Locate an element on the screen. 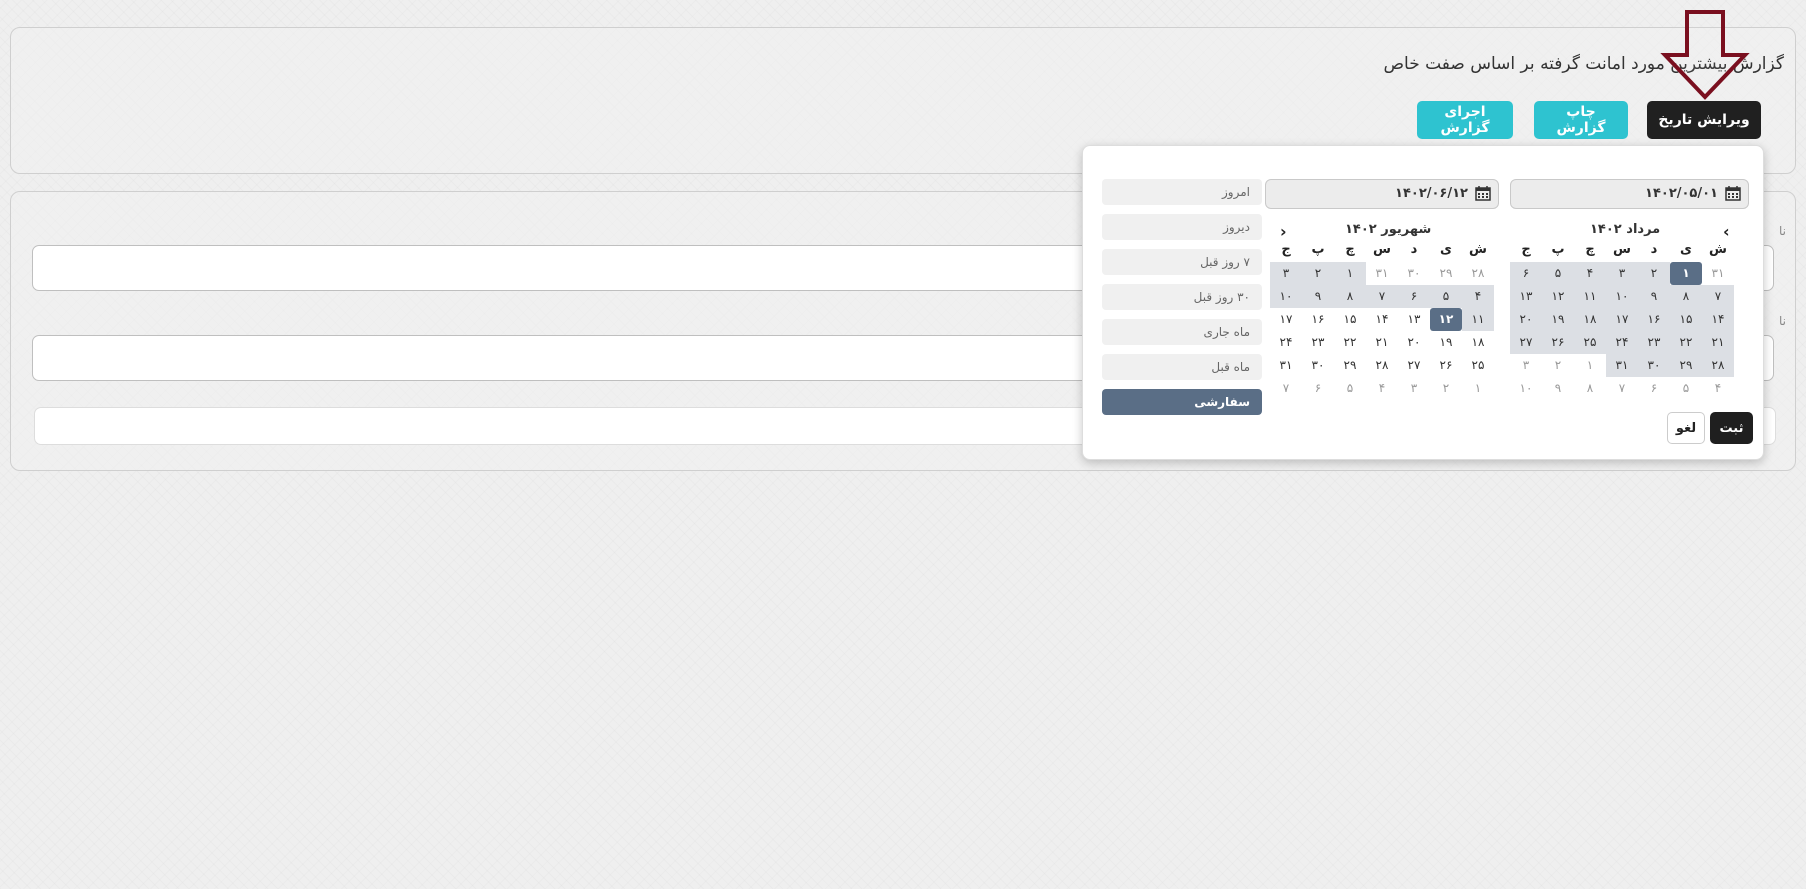 The width and height of the screenshot is (1806, 889). preset-range-item: ماه جاری is located at coordinates (1182, 332).